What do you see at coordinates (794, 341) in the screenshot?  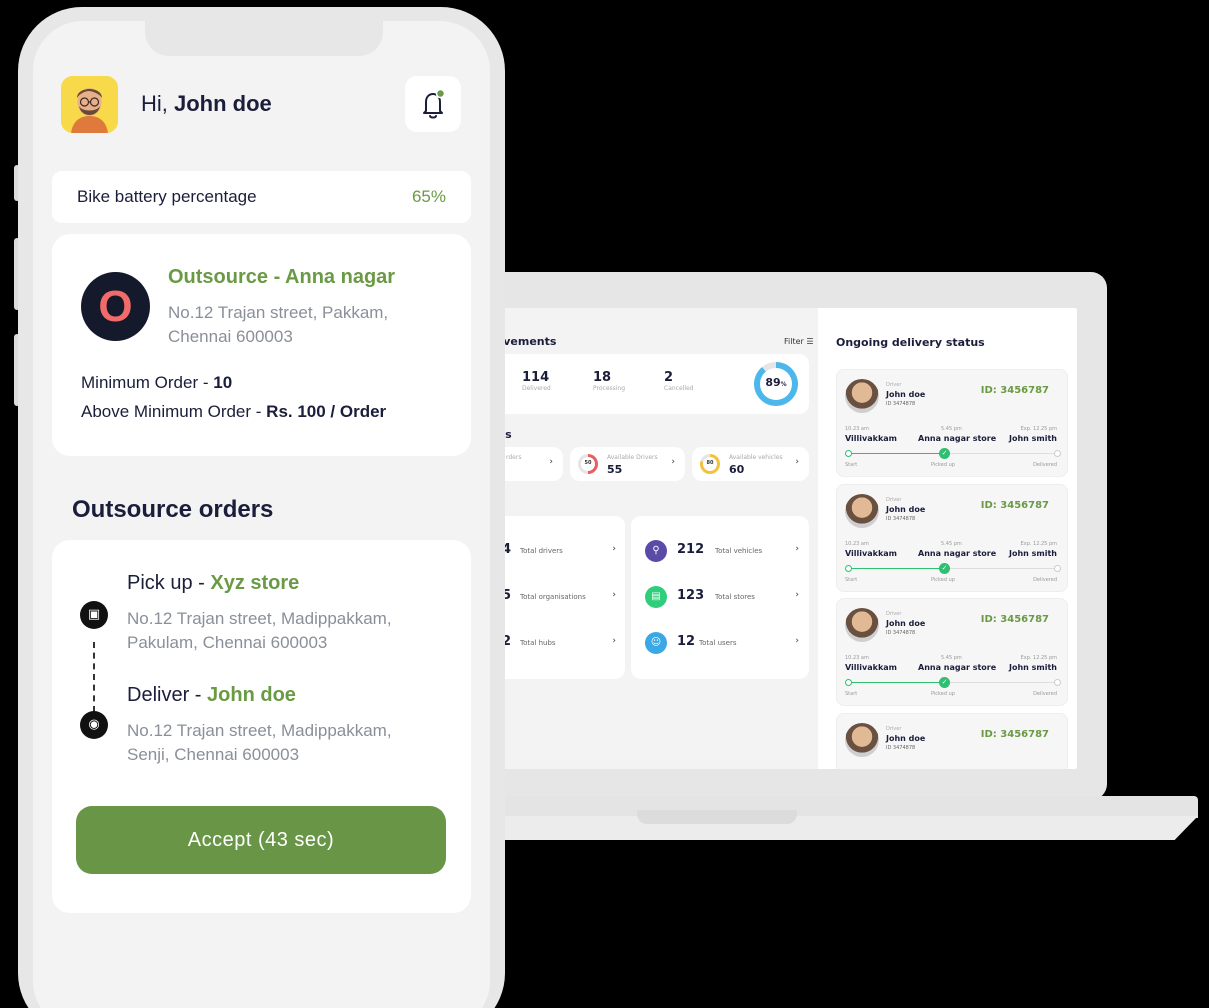 I see `filter-label: Filter` at bounding box center [794, 341].